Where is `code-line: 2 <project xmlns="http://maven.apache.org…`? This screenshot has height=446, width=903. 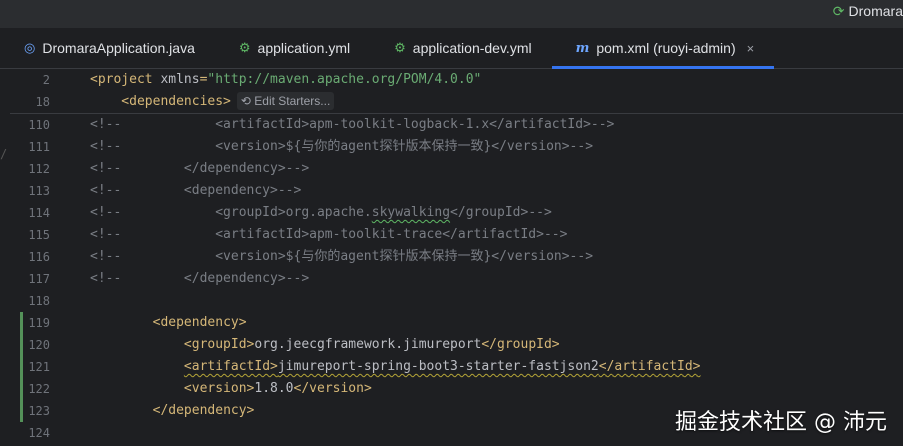 code-line: 2 <project xmlns="http://maven.apache.org… is located at coordinates (456, 80).